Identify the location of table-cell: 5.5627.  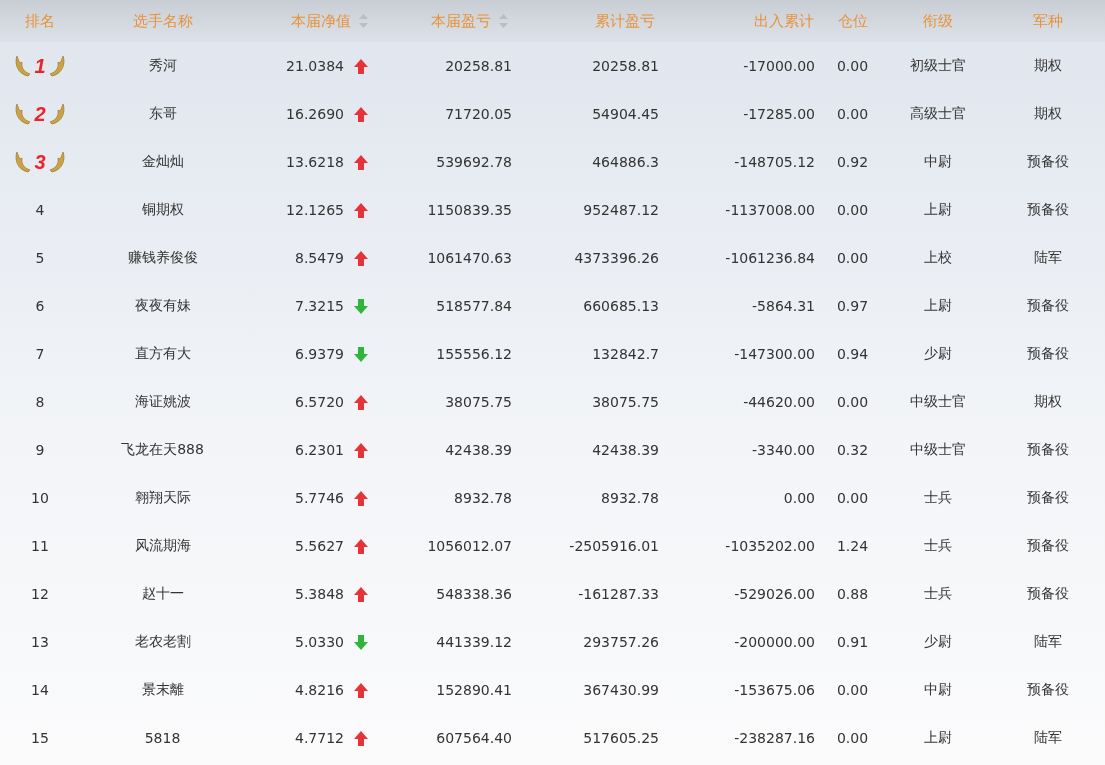
(319, 546).